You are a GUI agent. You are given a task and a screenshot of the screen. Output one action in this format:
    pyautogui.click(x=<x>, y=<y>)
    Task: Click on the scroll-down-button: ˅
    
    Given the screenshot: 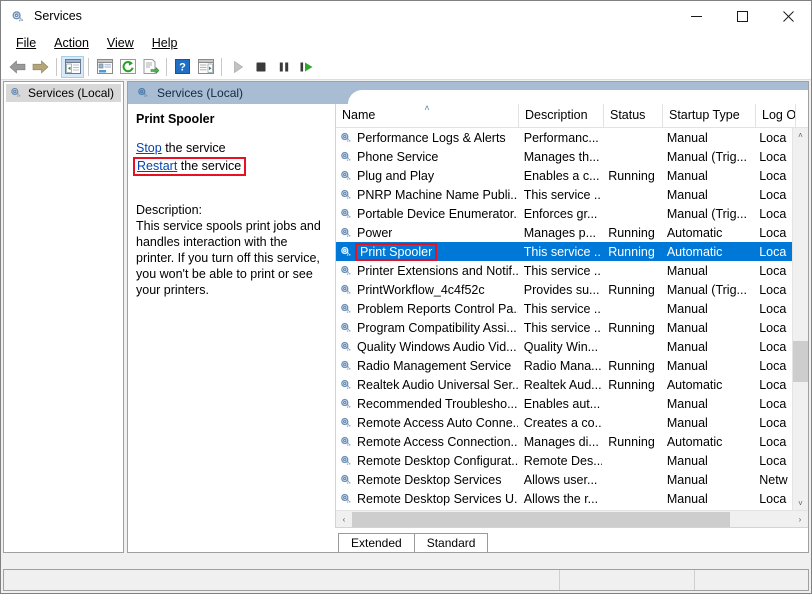 What is the action you would take?
    pyautogui.click(x=800, y=503)
    